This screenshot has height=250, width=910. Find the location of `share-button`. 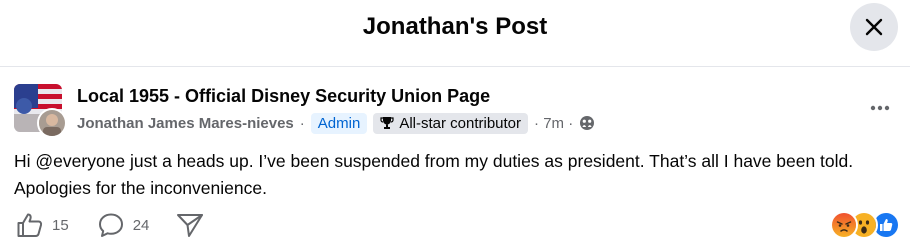

share-button is located at coordinates (190, 225).